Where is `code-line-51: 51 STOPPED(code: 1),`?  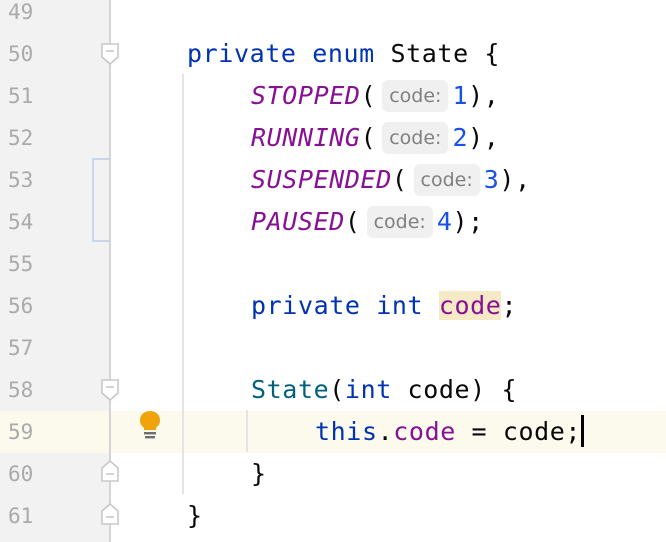 code-line-51: 51 STOPPED(code: 1), is located at coordinates (333, 96).